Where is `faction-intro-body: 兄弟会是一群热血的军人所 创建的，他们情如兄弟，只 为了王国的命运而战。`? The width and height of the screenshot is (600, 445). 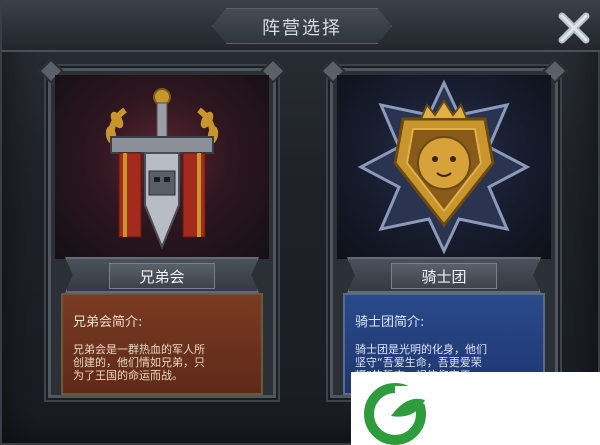
faction-intro-body: 兄弟会是一群热血的军人所 创建的，他们情如兄弟，只 为了王国的命运而战。 is located at coordinates (169, 362).